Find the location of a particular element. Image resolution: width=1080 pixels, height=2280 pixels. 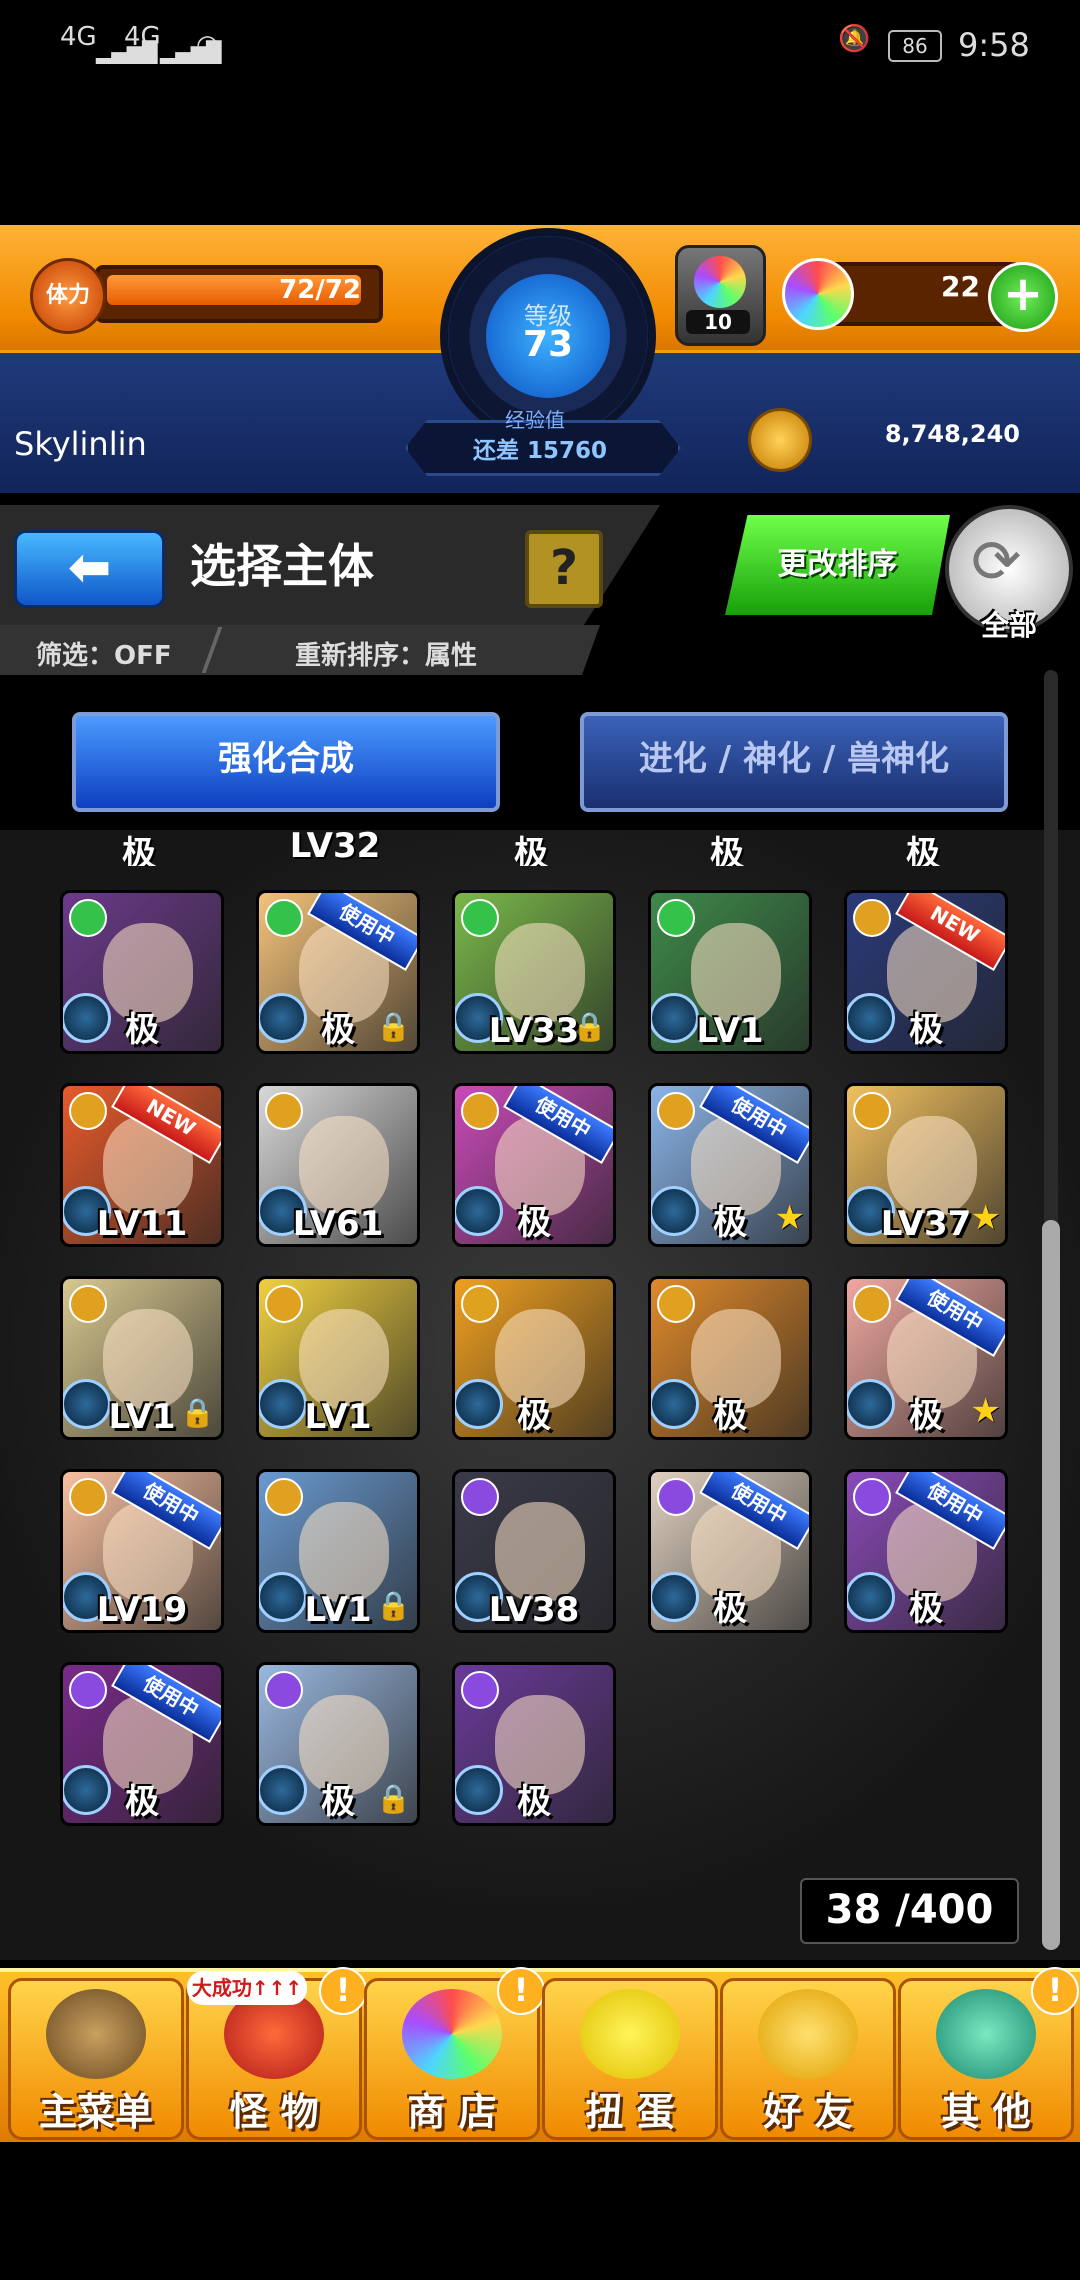

partial-card-label: LV32 is located at coordinates (335, 848).